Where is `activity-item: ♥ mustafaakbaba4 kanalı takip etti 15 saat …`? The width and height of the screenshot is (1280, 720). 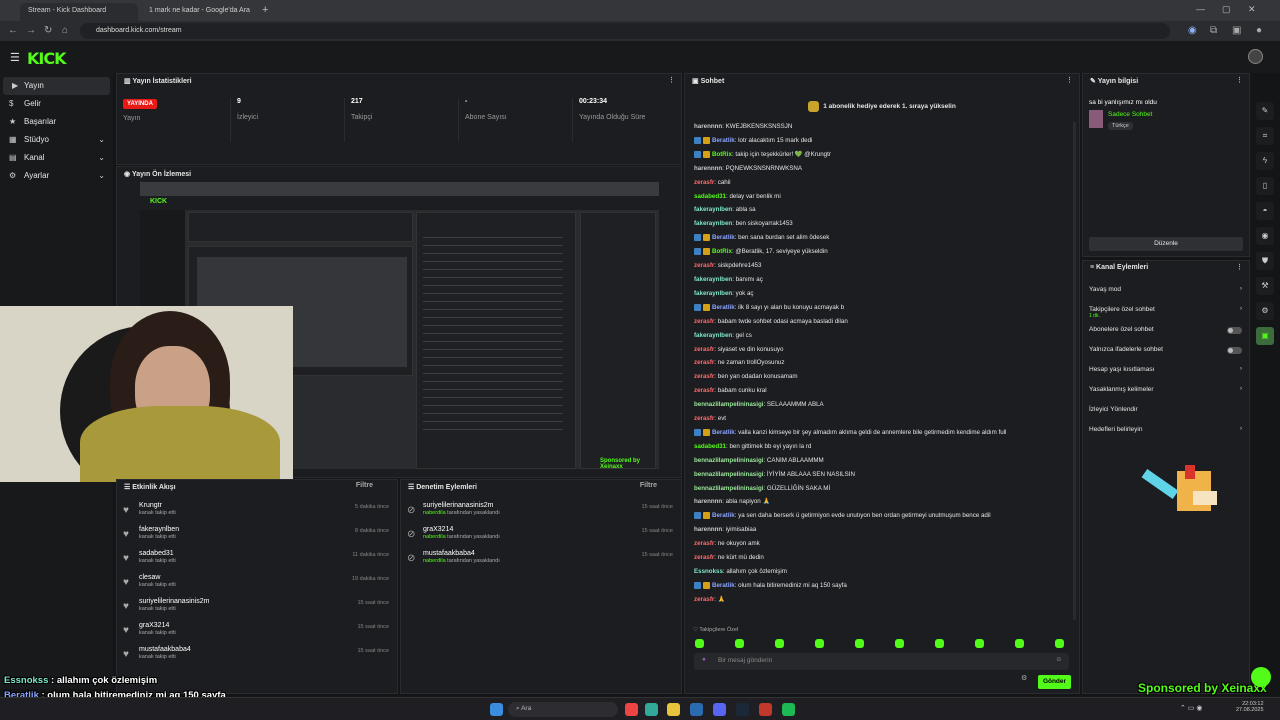 activity-item: ♥ mustafaakbaba4 kanalı takip etti 15 saat … is located at coordinates (257, 658).